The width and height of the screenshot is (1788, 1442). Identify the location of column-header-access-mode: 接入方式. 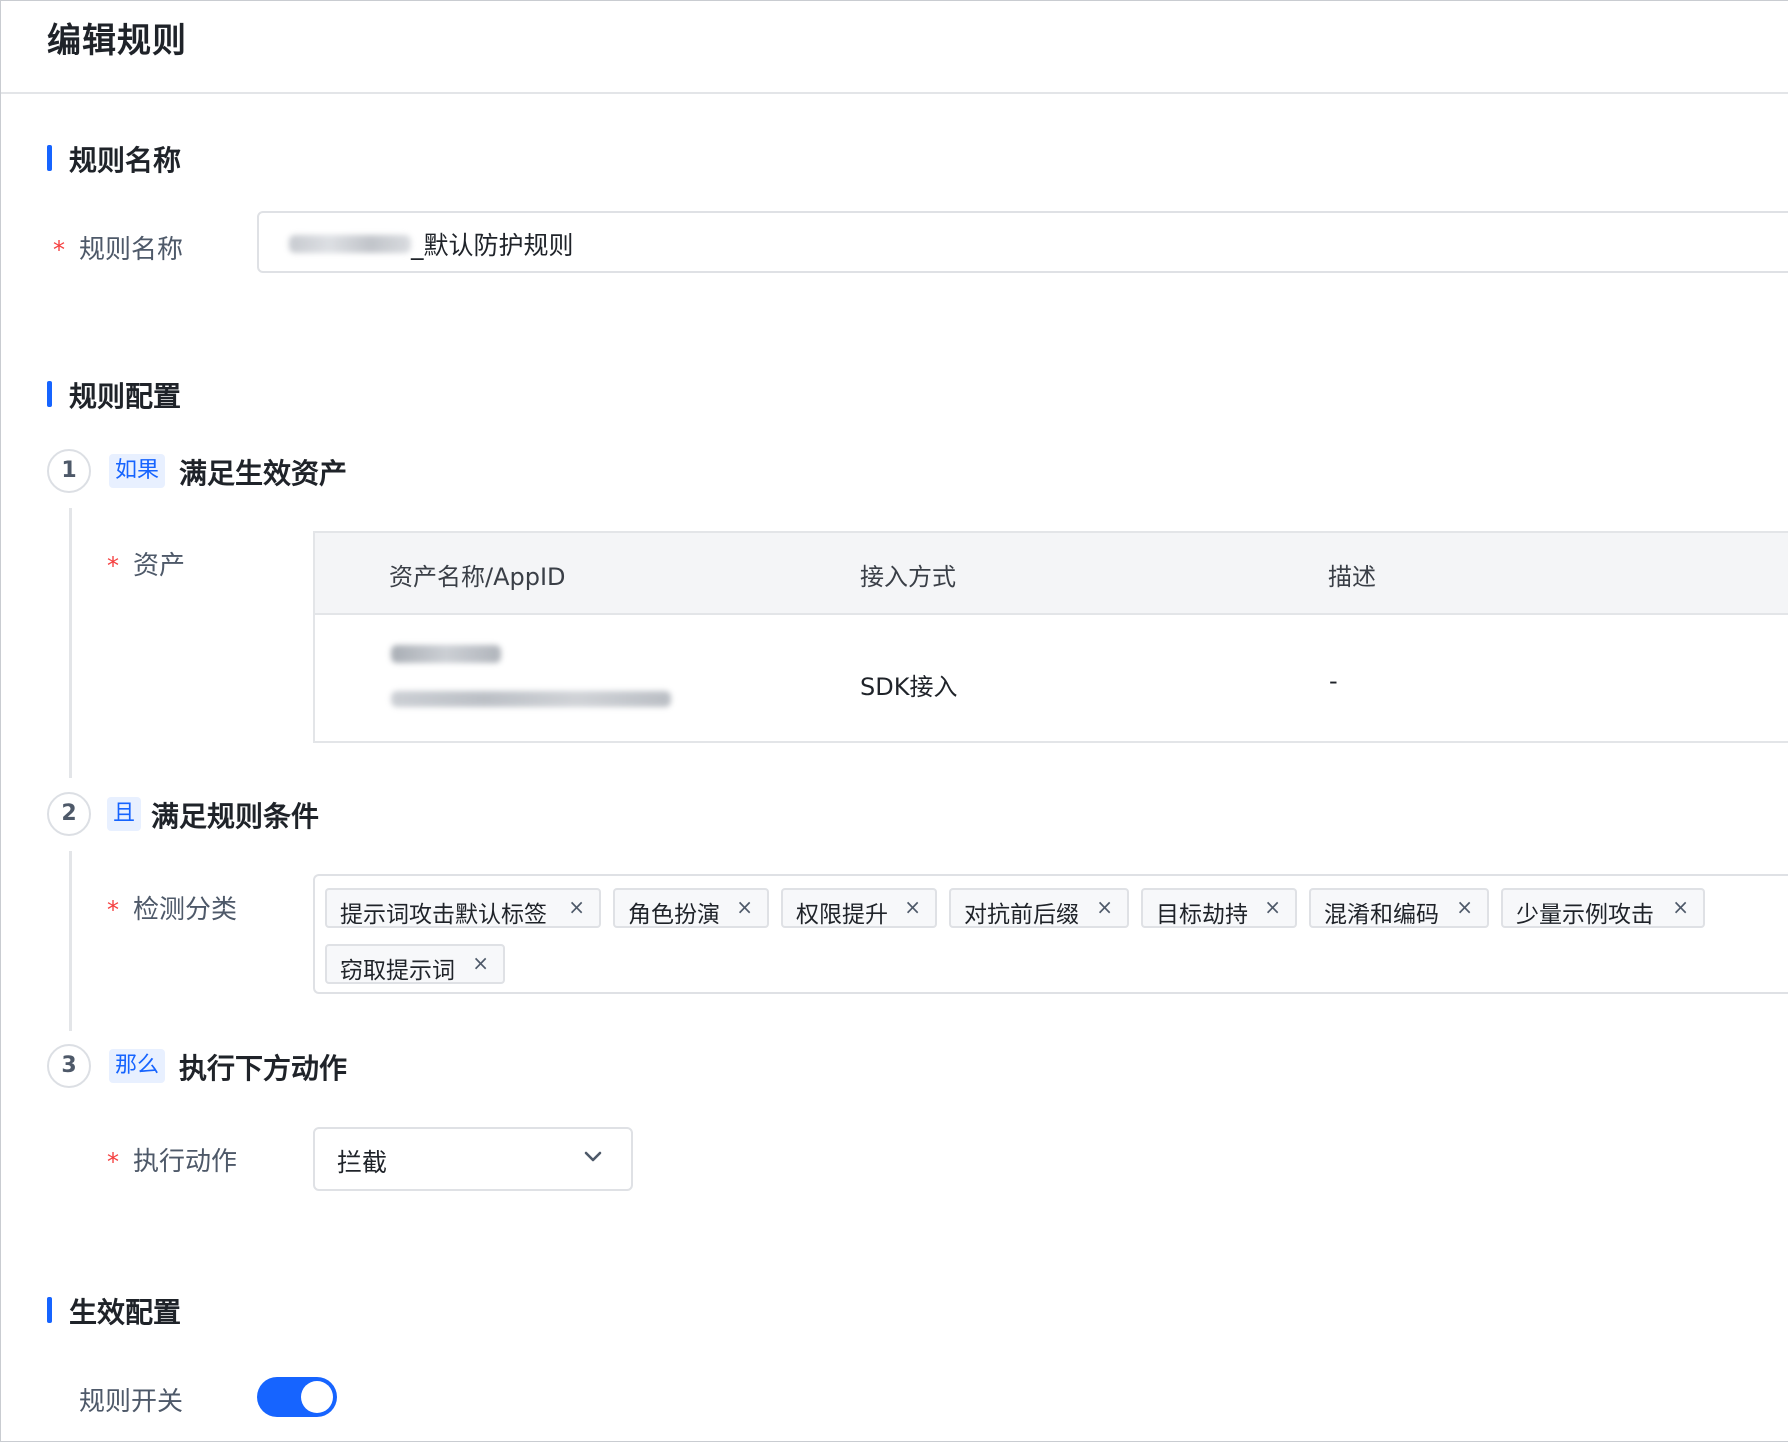
(908, 577).